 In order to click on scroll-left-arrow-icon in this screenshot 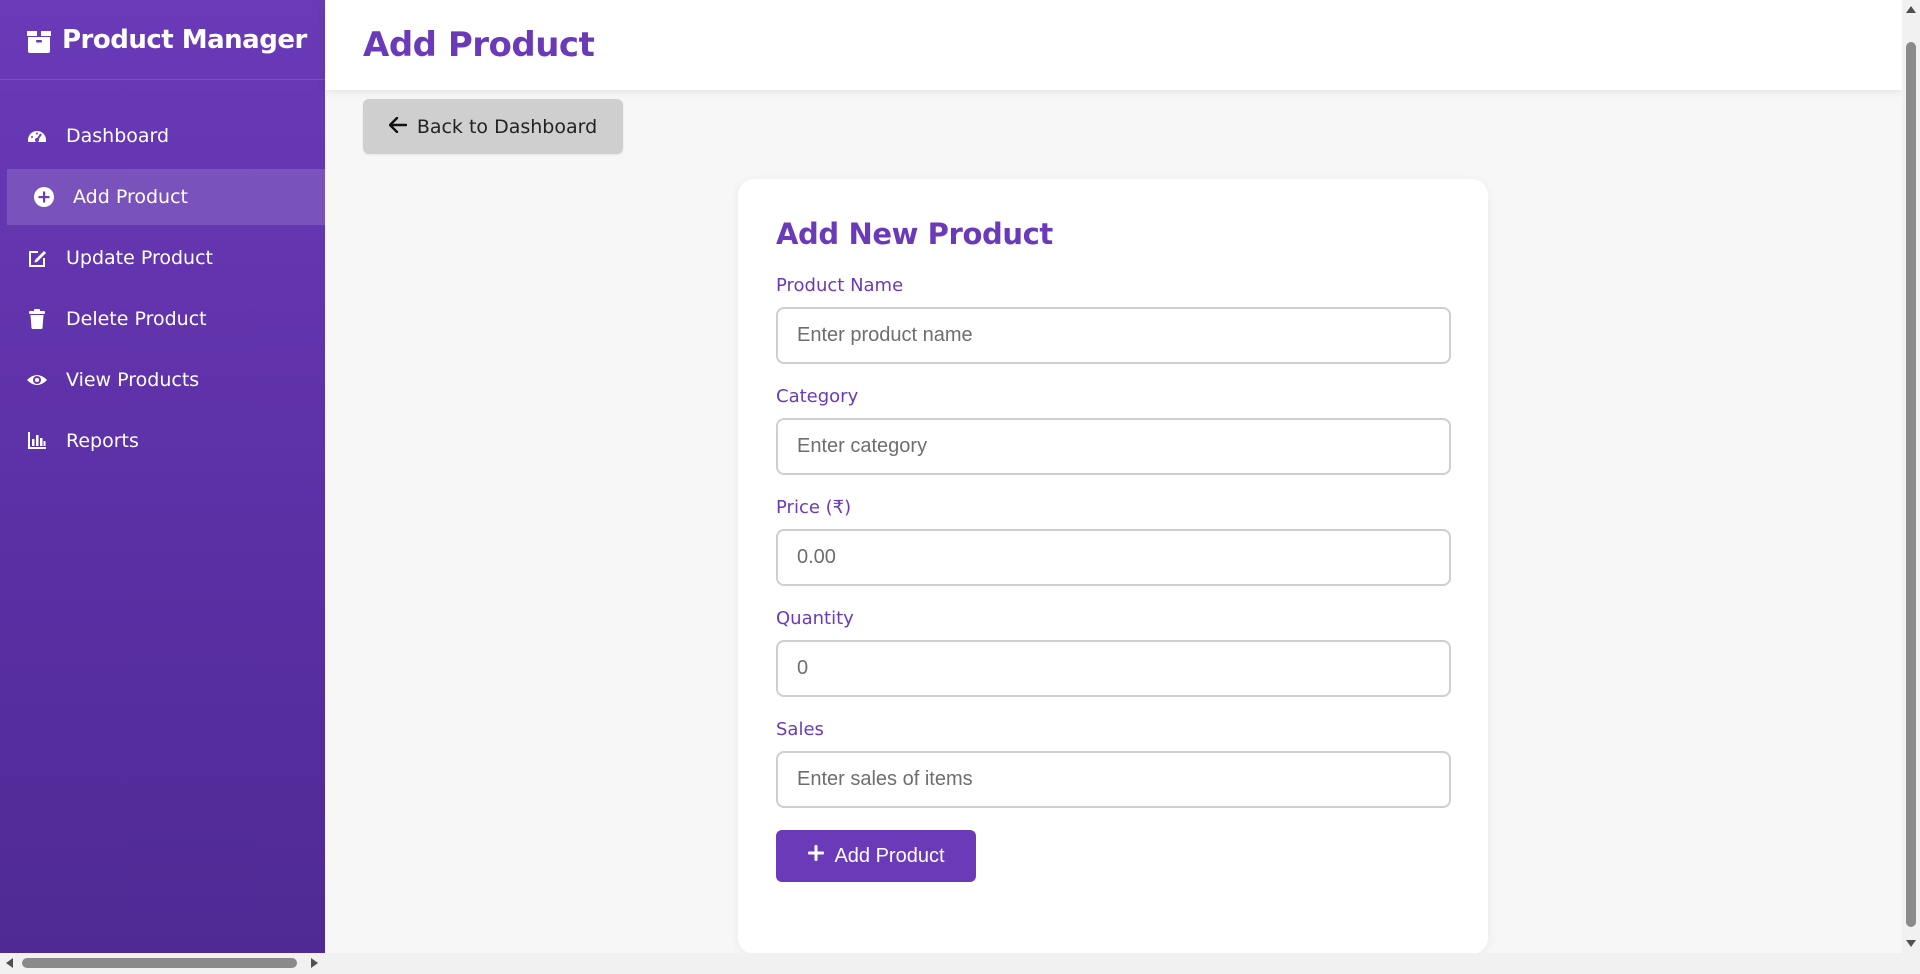, I will do `click(9, 963)`.